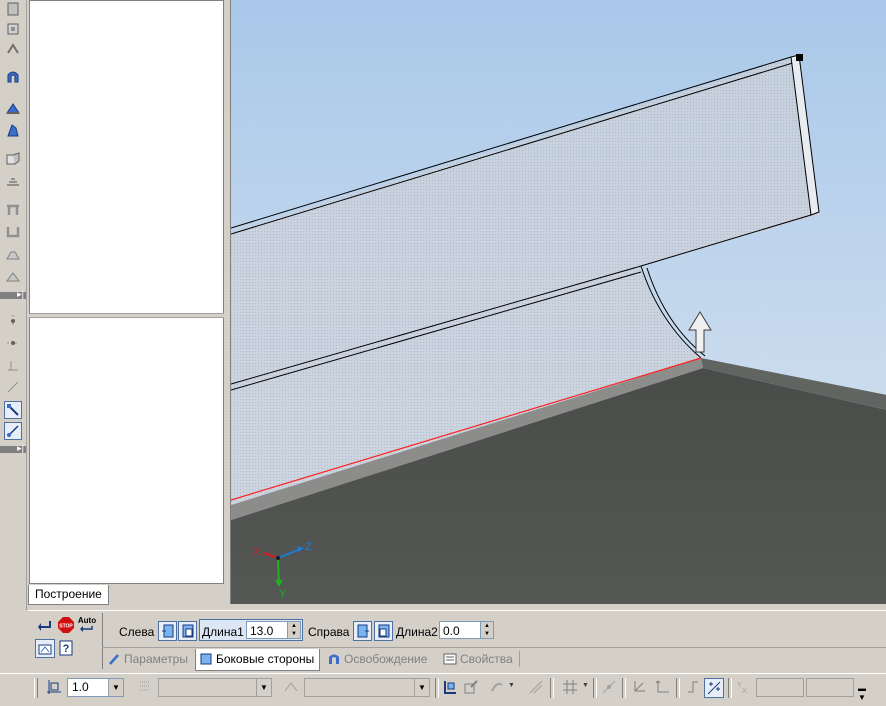 The image size is (886, 706). Describe the element at coordinates (471, 687) in the screenshot. I see `edit-view-icon` at that location.